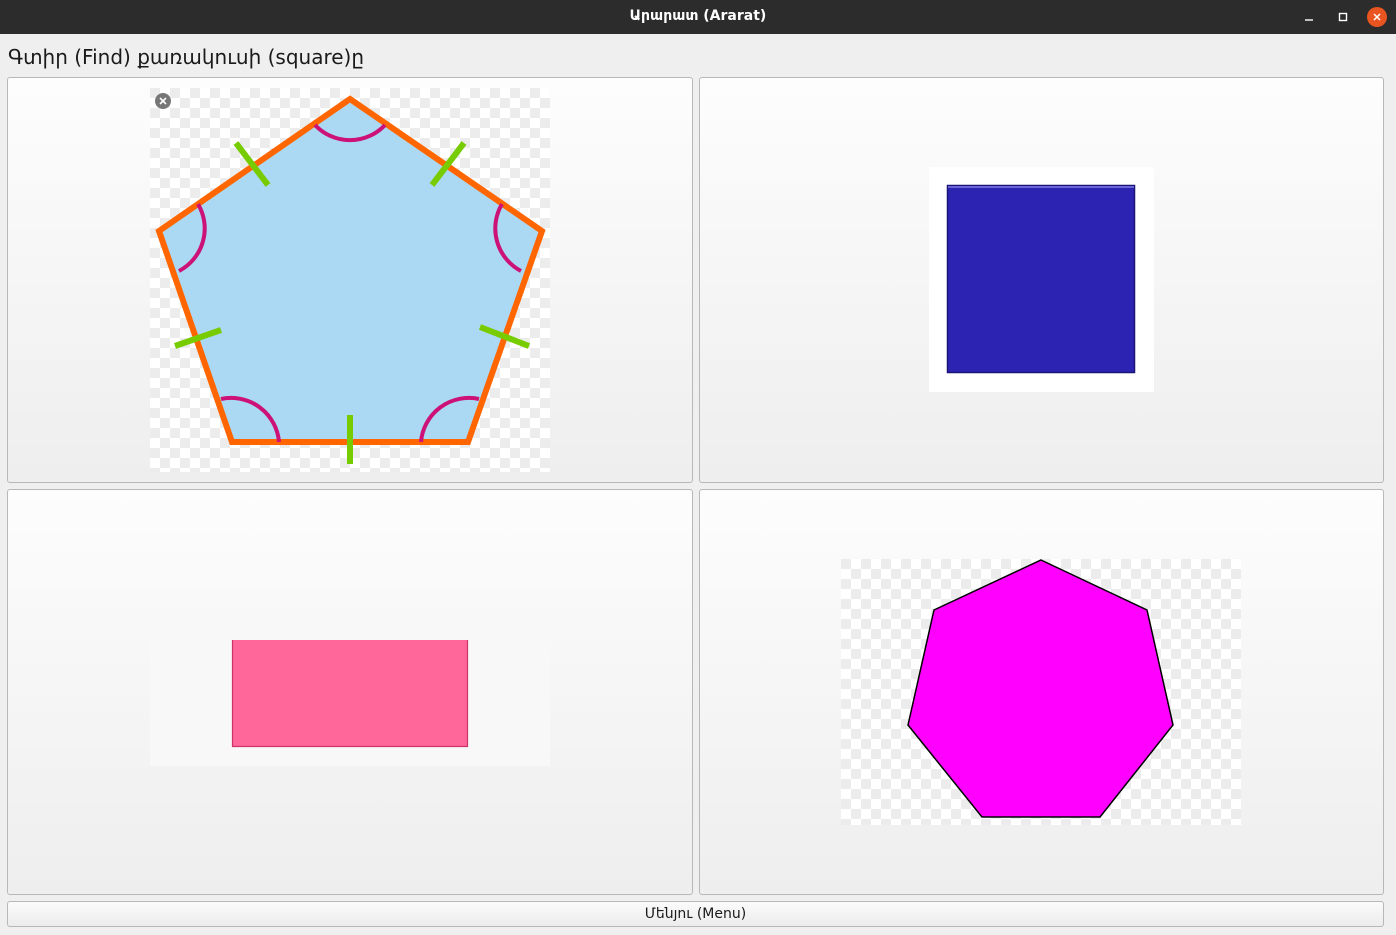  Describe the element at coordinates (695, 914) in the screenshot. I see `menu-button: Մենյու (Menu)` at that location.